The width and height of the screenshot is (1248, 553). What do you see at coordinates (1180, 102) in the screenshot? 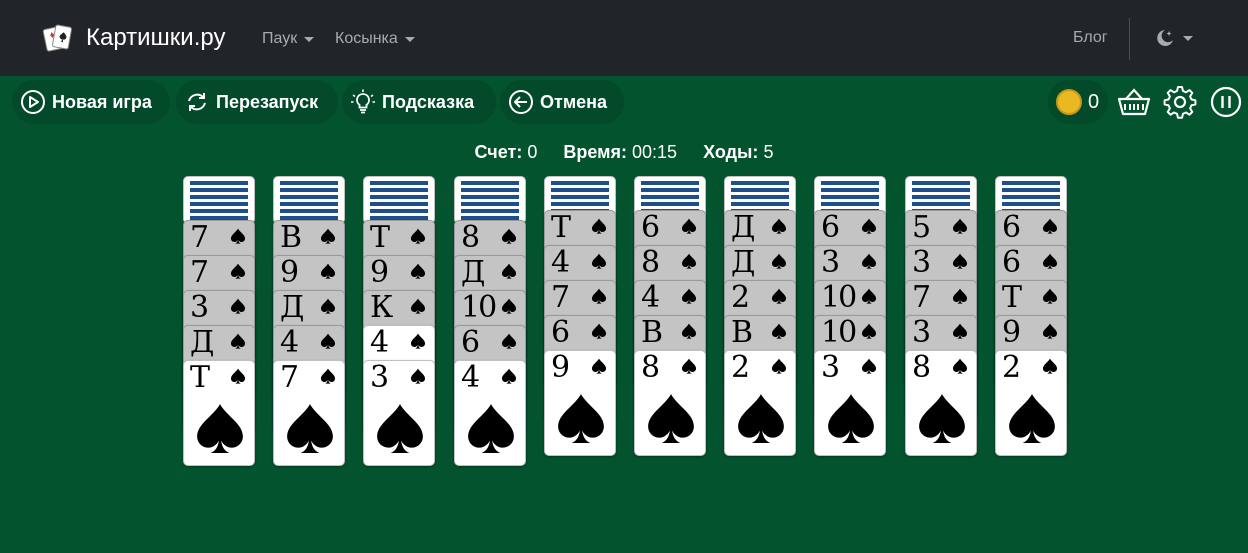
I see `gear-icon` at bounding box center [1180, 102].